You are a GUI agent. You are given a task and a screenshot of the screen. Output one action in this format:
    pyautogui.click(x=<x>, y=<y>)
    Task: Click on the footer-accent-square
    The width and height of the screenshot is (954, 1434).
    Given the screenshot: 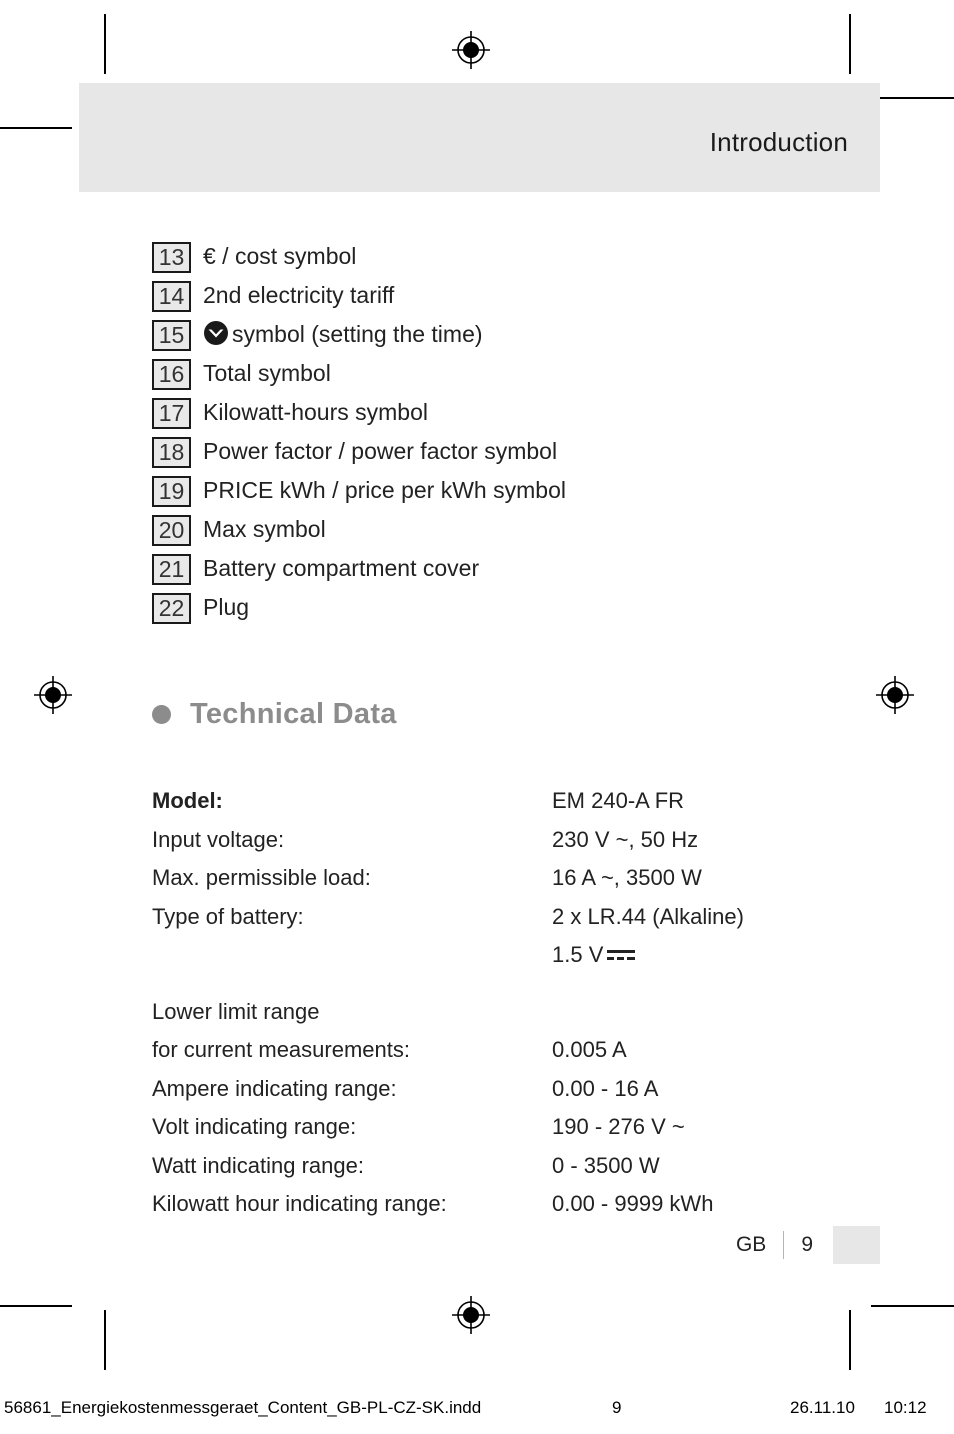 What is the action you would take?
    pyautogui.click(x=856, y=1245)
    